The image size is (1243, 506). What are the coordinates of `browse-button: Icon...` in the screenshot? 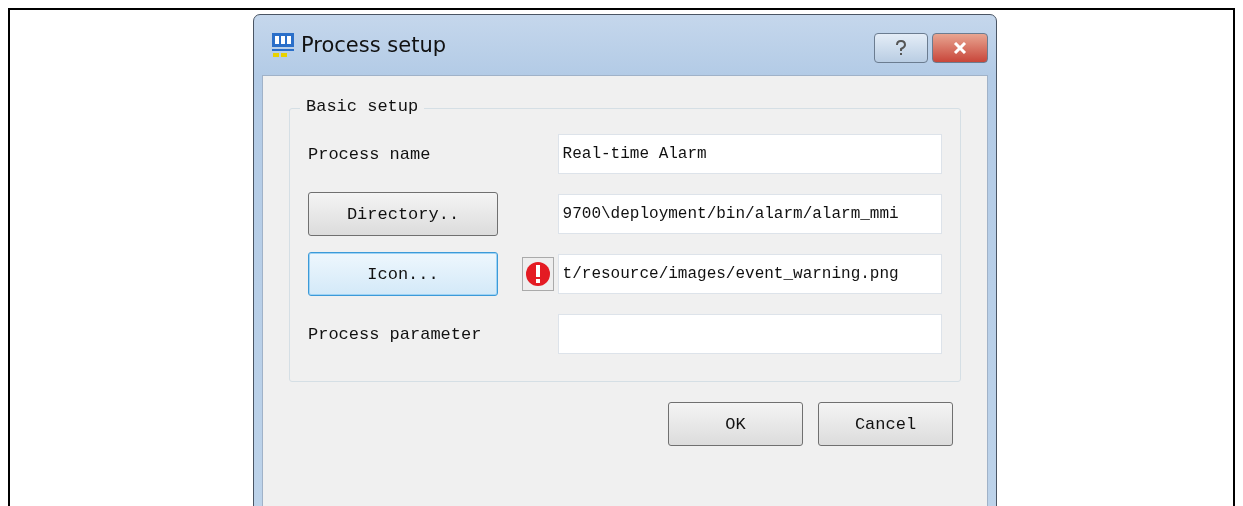 It's located at (403, 274).